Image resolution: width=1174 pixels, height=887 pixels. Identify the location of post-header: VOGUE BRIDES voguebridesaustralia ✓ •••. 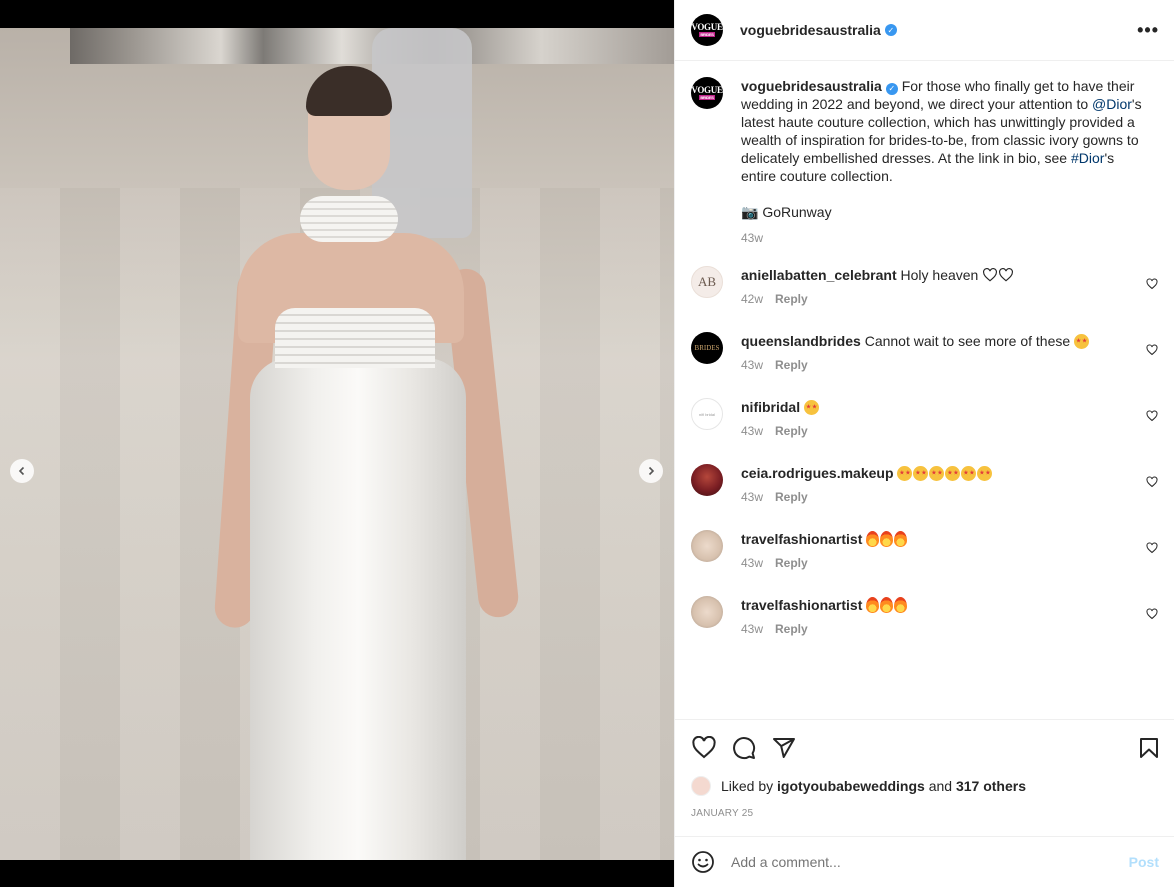
(924, 30).